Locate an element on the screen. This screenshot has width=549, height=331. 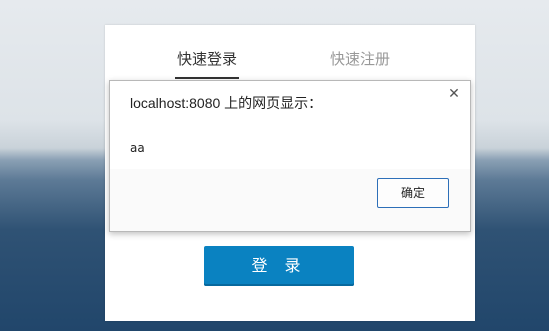
dialog-message: aa is located at coordinates (137, 148).